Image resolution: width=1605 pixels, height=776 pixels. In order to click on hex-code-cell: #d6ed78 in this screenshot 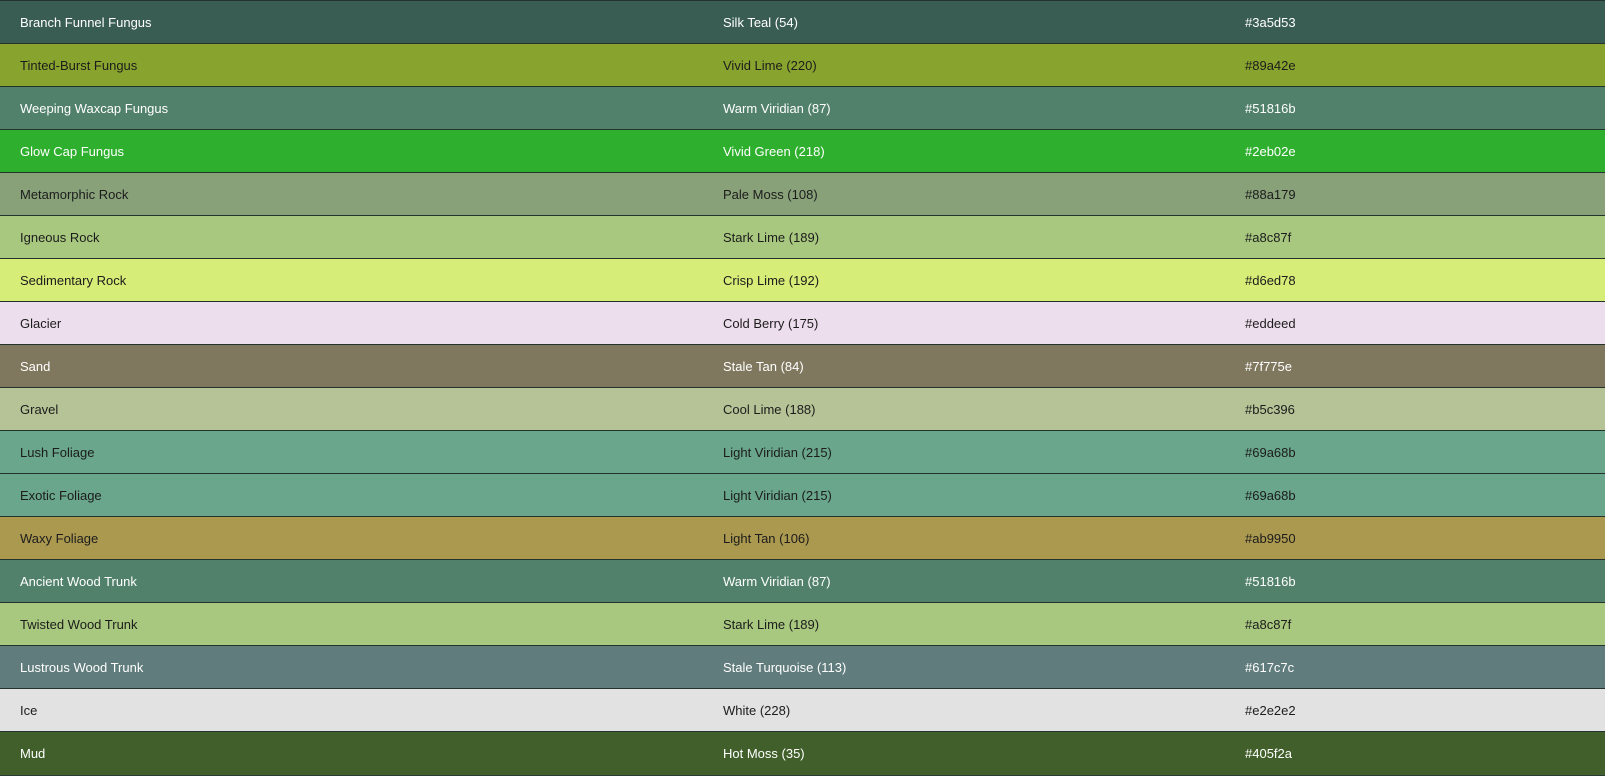, I will do `click(1415, 280)`.